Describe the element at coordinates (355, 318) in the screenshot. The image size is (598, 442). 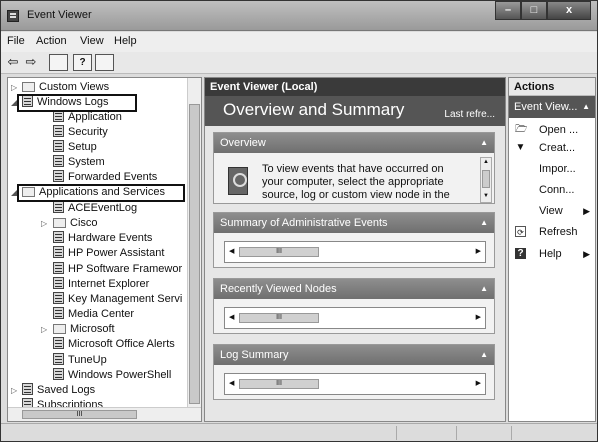
I see `recent-scrollbar: ◀ III ▶` at that location.